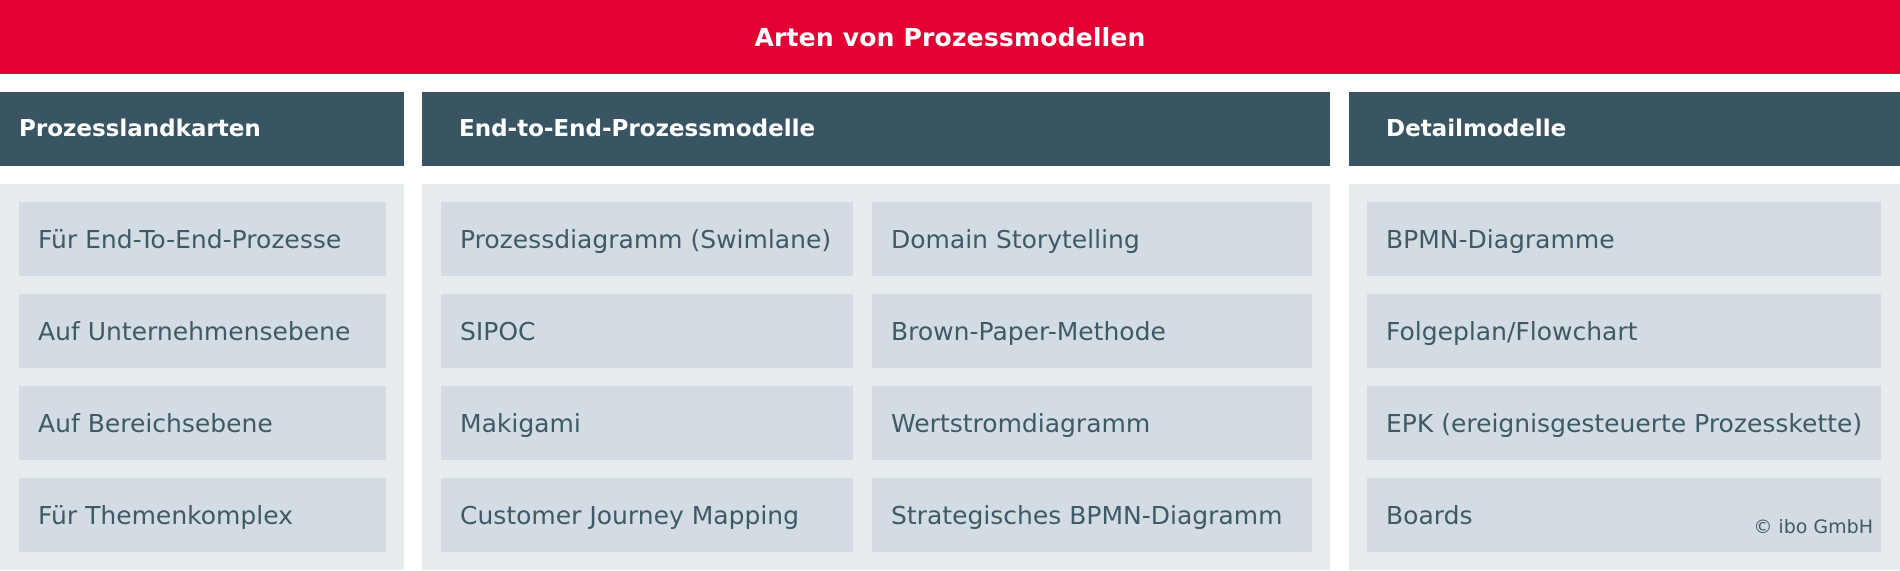  I want to click on header-end-to-end-prozessmodelle: End-to-End-Prozessmodelle, so click(876, 129).